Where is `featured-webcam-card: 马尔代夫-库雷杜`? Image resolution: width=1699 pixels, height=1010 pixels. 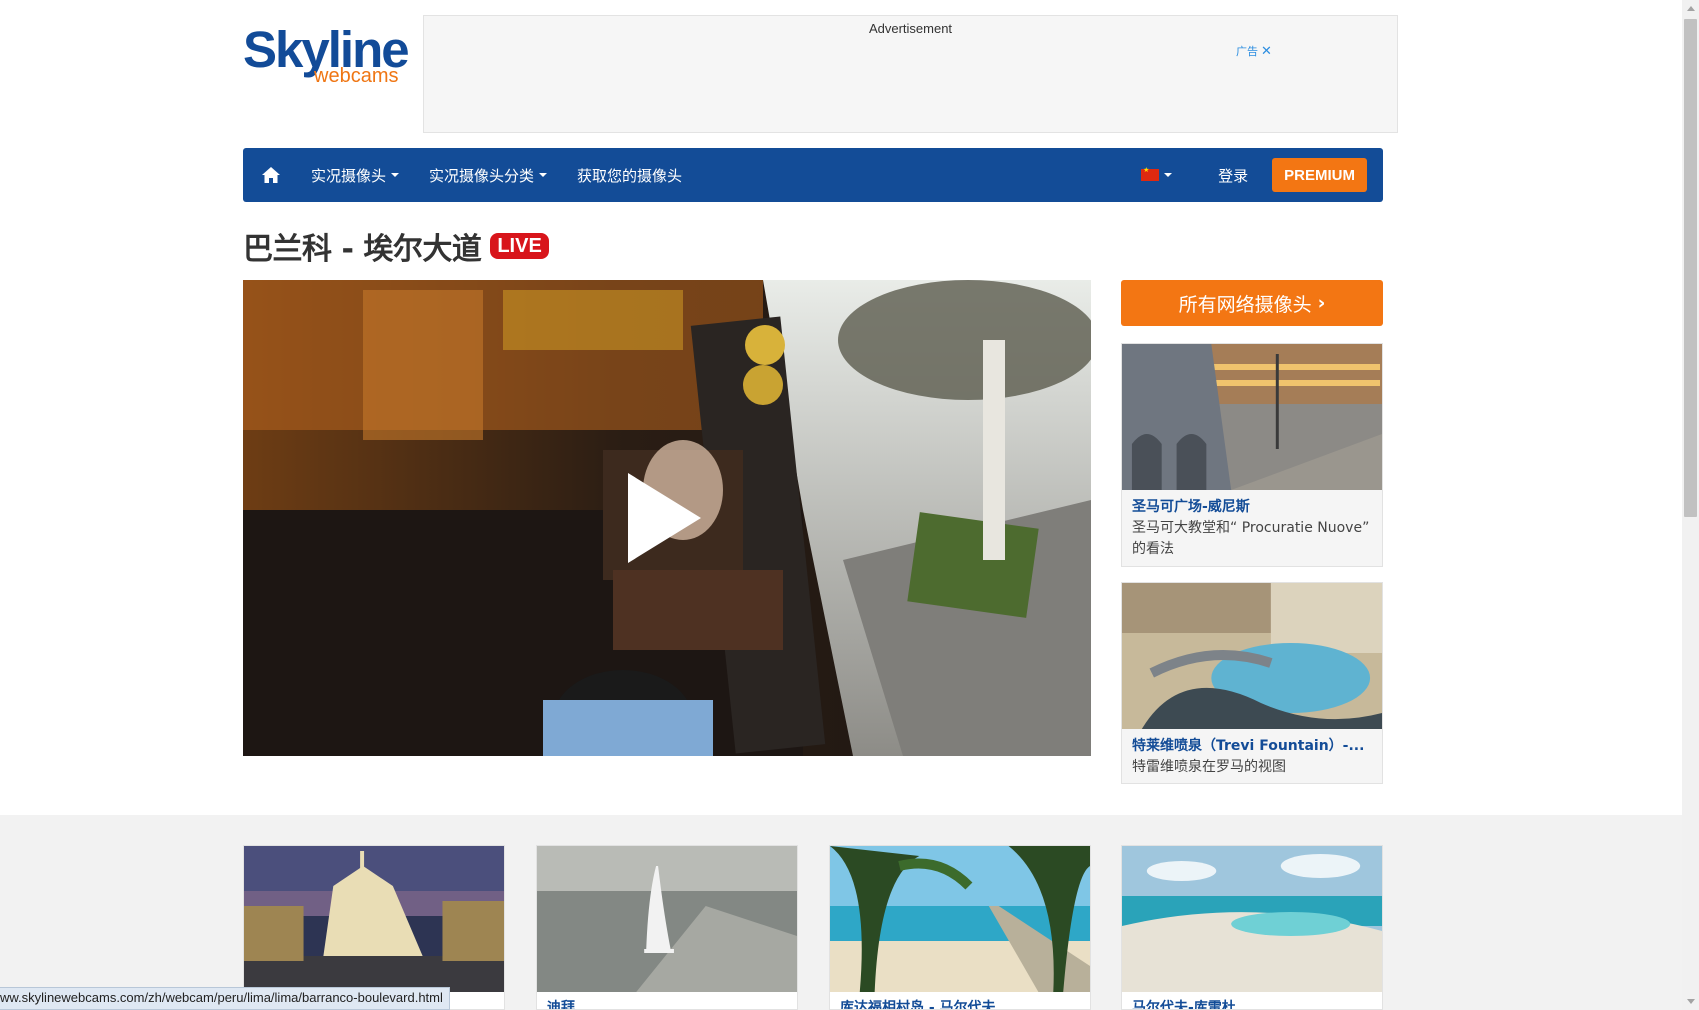 featured-webcam-card: 马尔代夫-库雷杜 is located at coordinates (1252, 927).